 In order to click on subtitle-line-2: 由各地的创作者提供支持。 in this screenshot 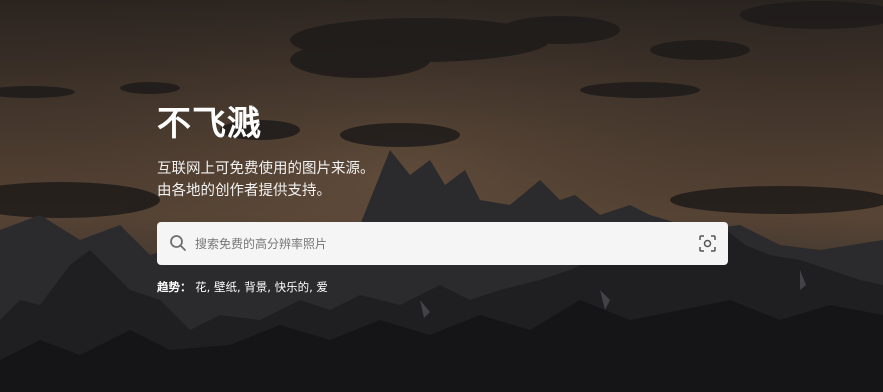, I will do `click(244, 191)`.